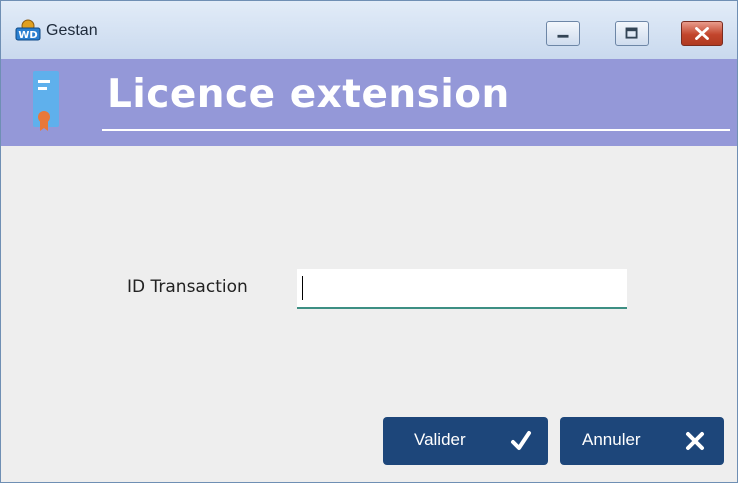  I want to click on validate-button: Valider, so click(465, 441).